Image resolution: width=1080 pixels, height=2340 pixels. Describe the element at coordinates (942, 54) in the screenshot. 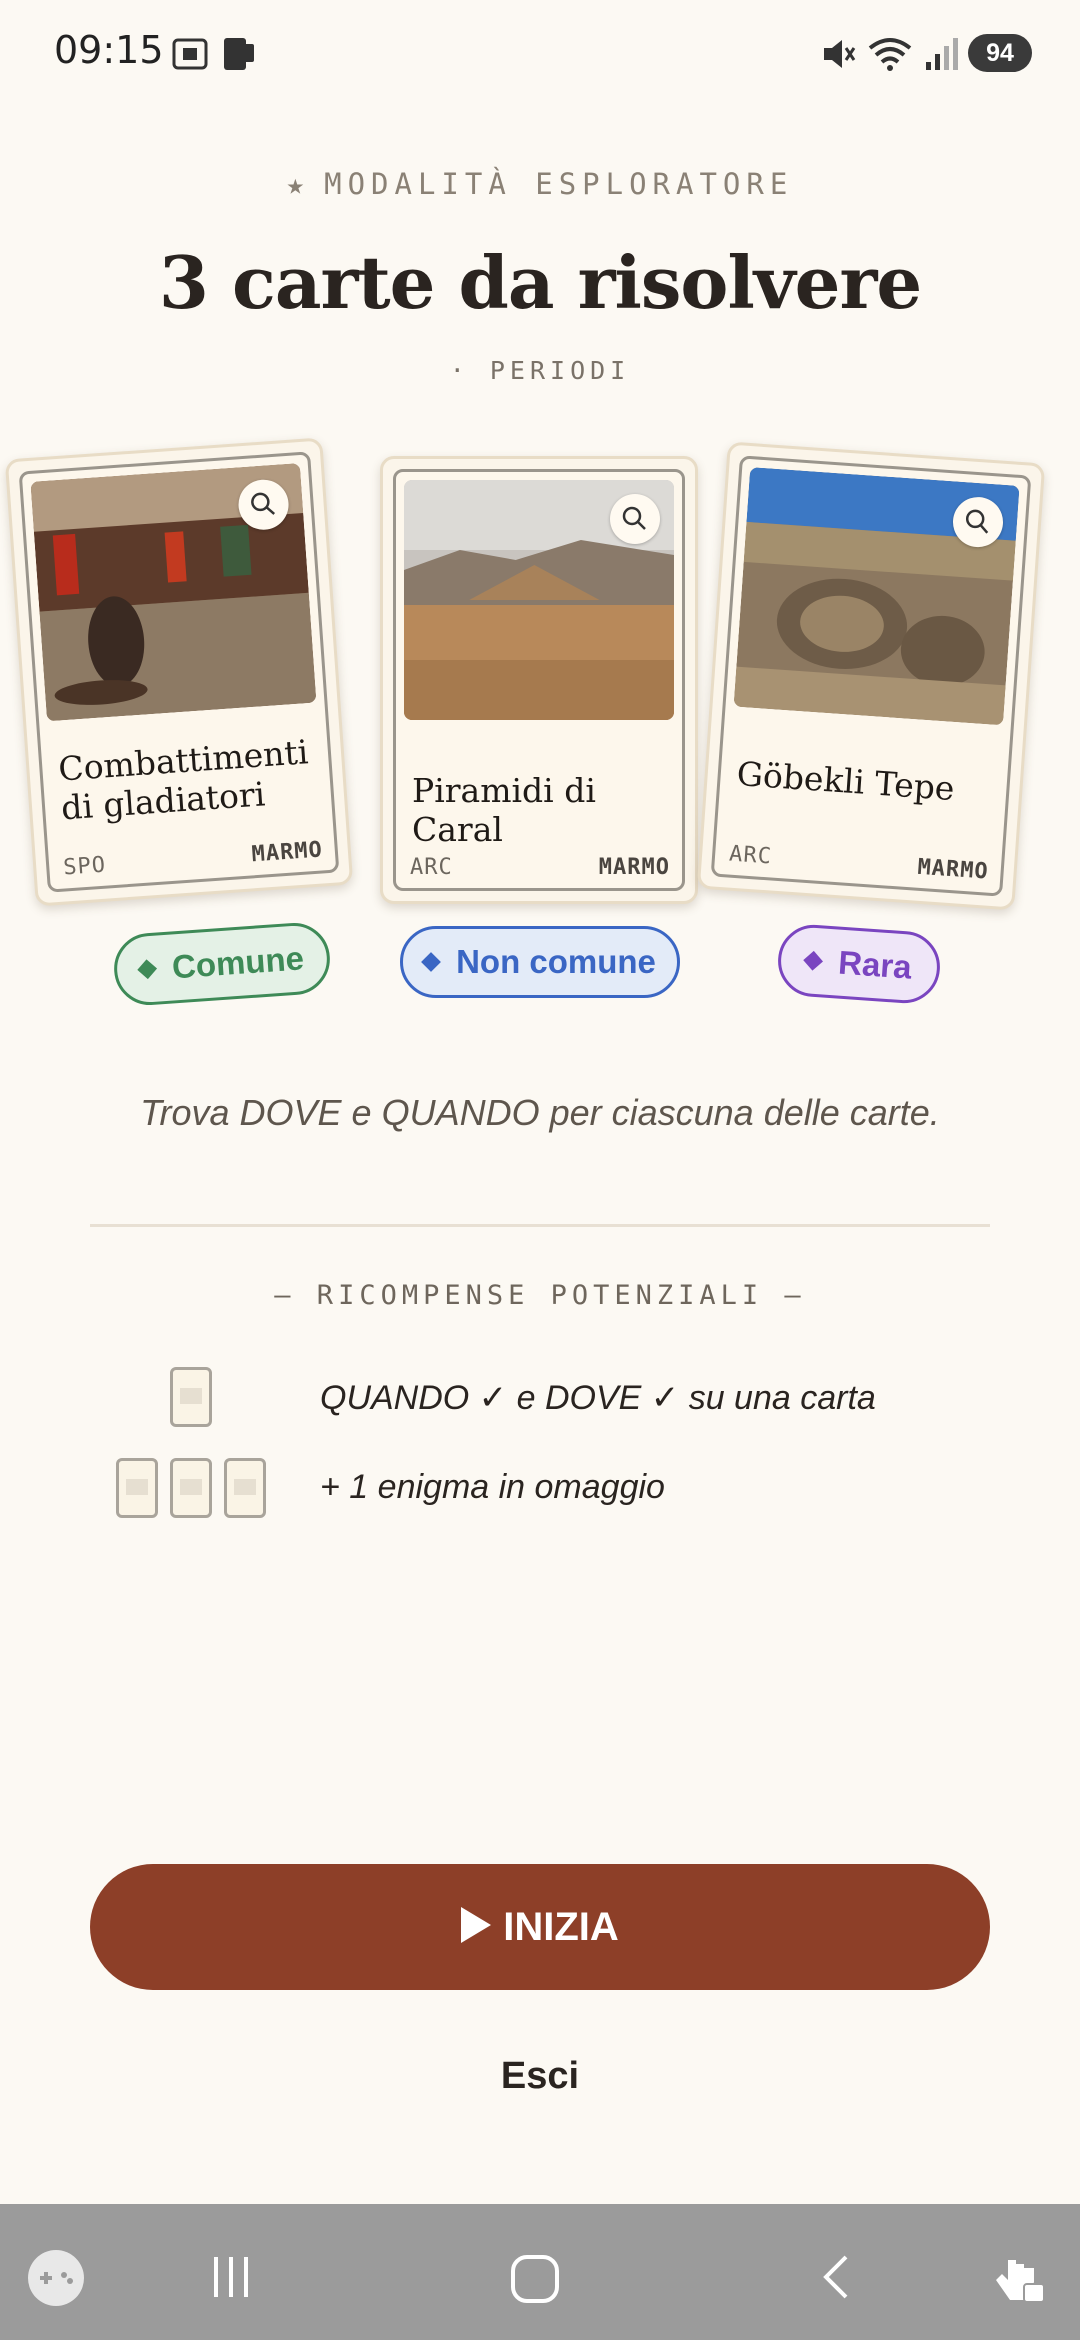

I see `signal-icon` at that location.